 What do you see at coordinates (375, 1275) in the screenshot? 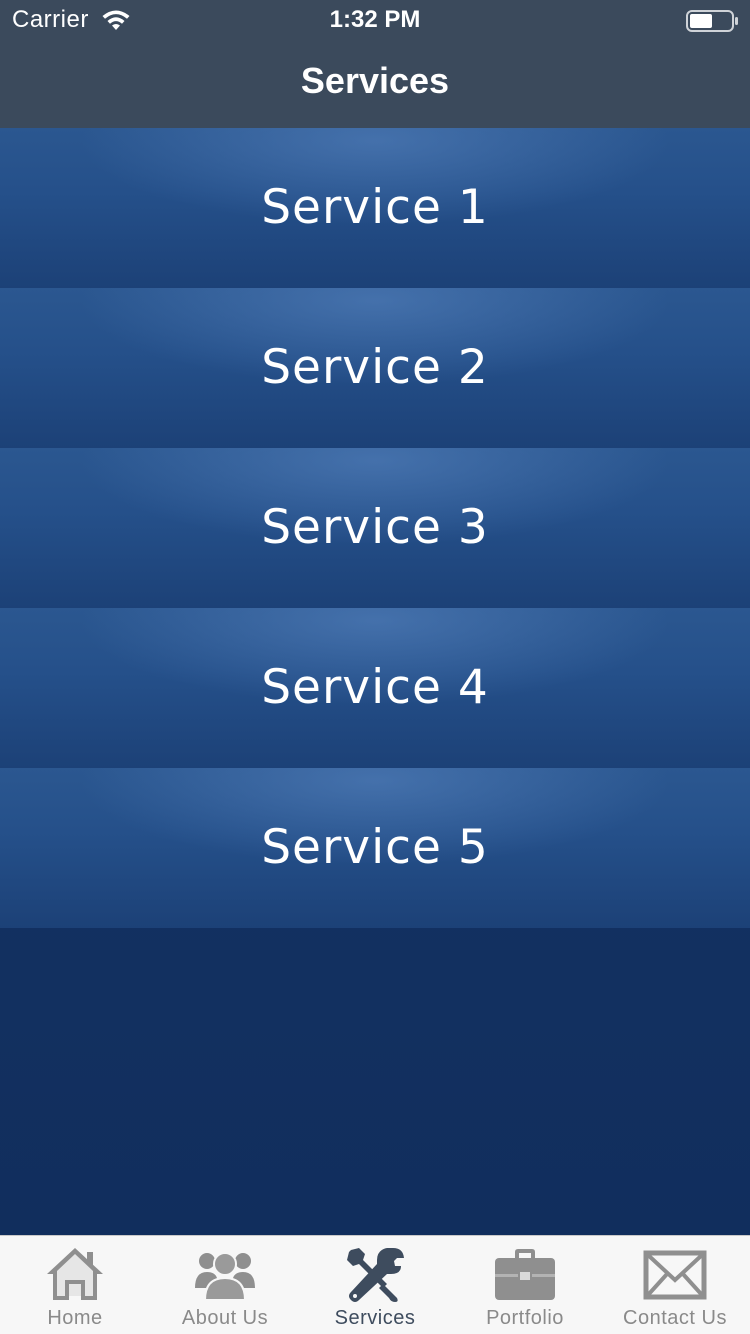
I see `tools-icon` at bounding box center [375, 1275].